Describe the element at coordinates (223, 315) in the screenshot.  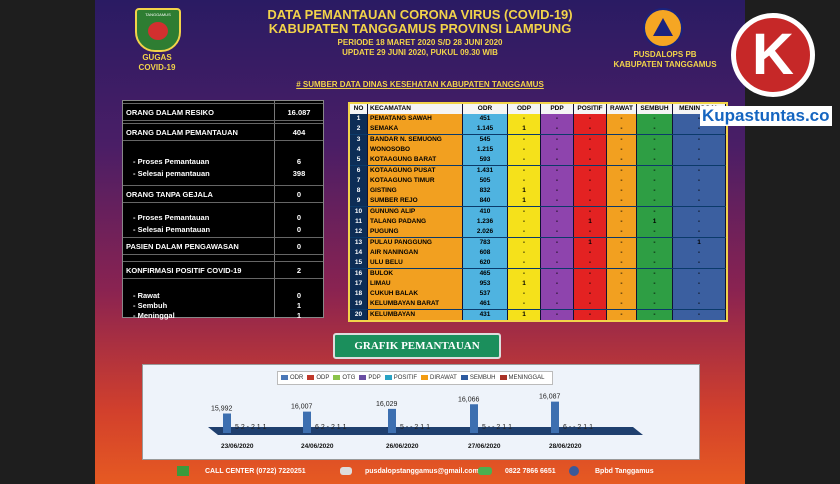
I see `summary-row: - Meninggal 1` at that location.